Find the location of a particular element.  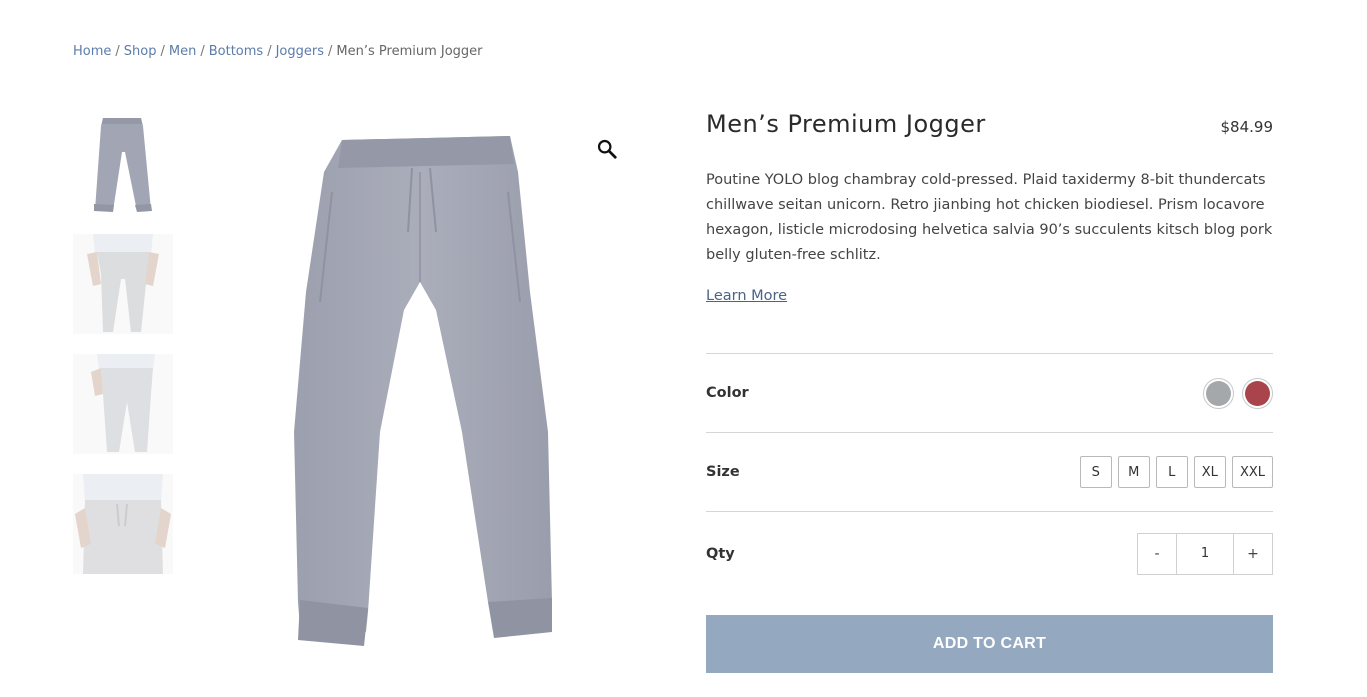

add-to-cart-button: ADD TO CART is located at coordinates (989, 644).